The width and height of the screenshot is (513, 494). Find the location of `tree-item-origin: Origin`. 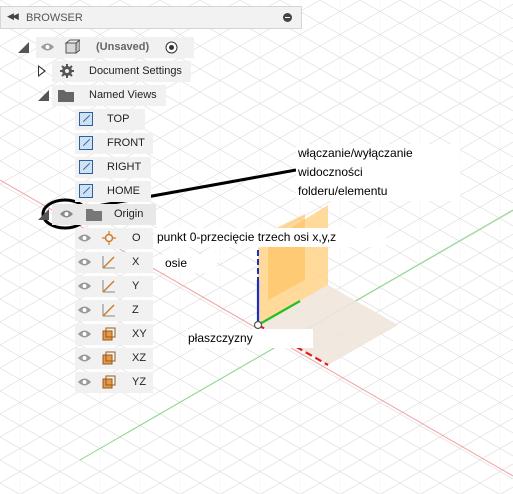

tree-item-origin: Origin is located at coordinates (96, 214).